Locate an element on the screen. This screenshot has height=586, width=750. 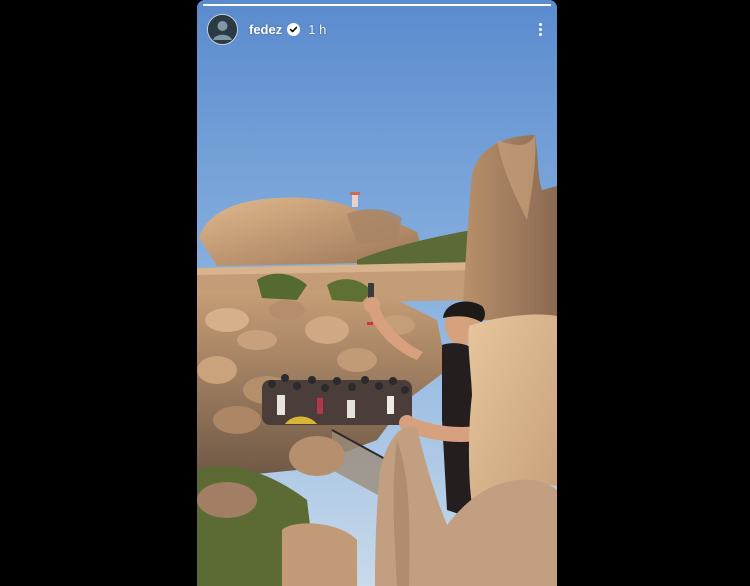
verified-badge-icon is located at coordinates (294, 29).